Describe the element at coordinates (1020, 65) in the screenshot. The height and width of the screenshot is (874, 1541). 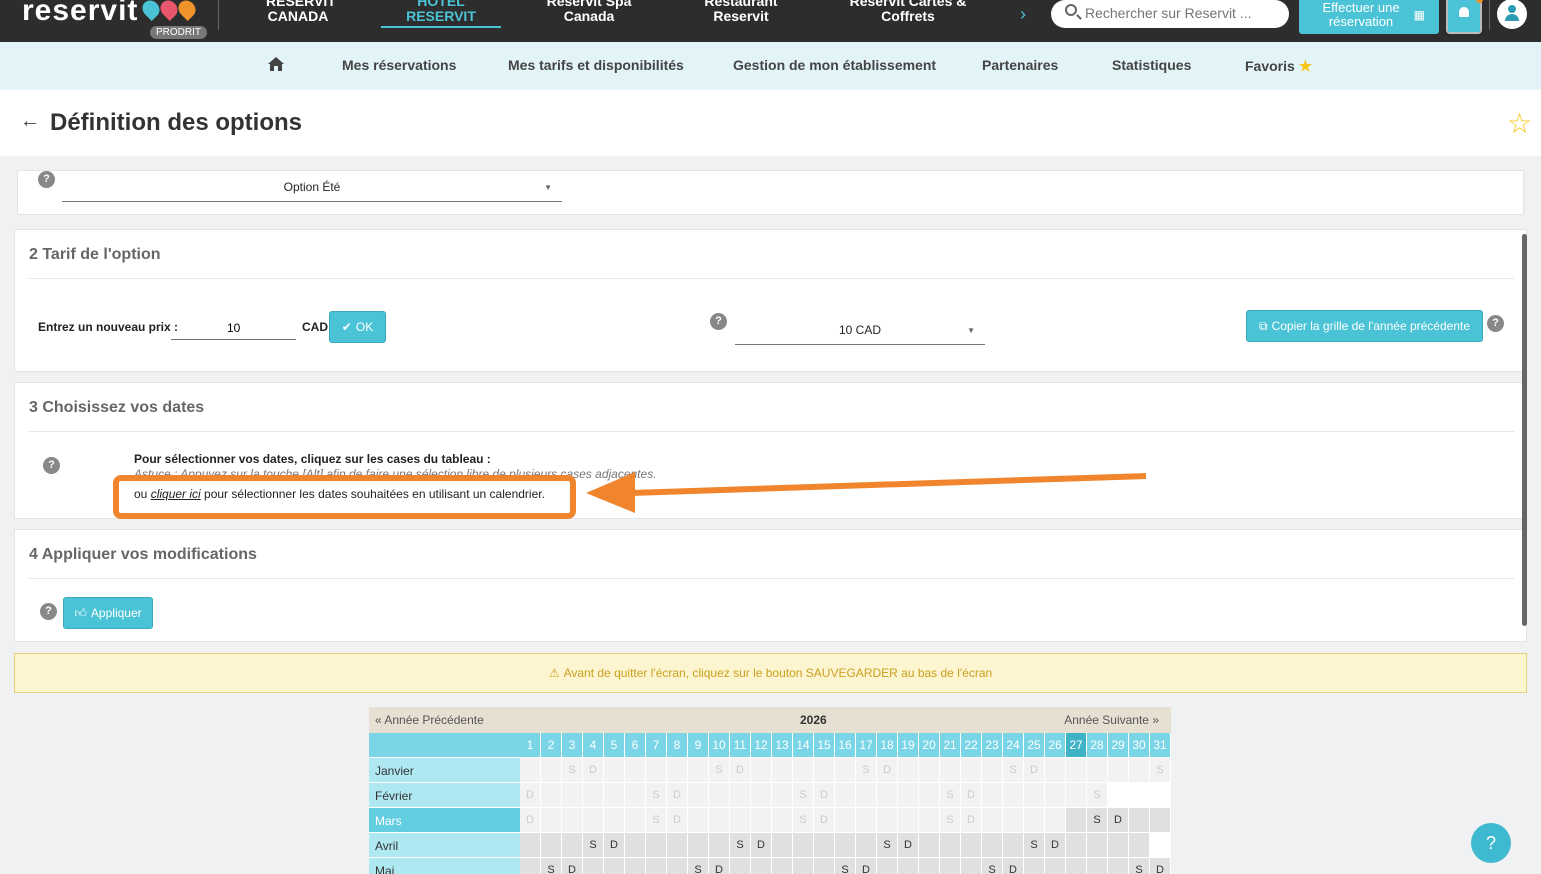
I see `subnav-partenaires: Partenaires` at that location.